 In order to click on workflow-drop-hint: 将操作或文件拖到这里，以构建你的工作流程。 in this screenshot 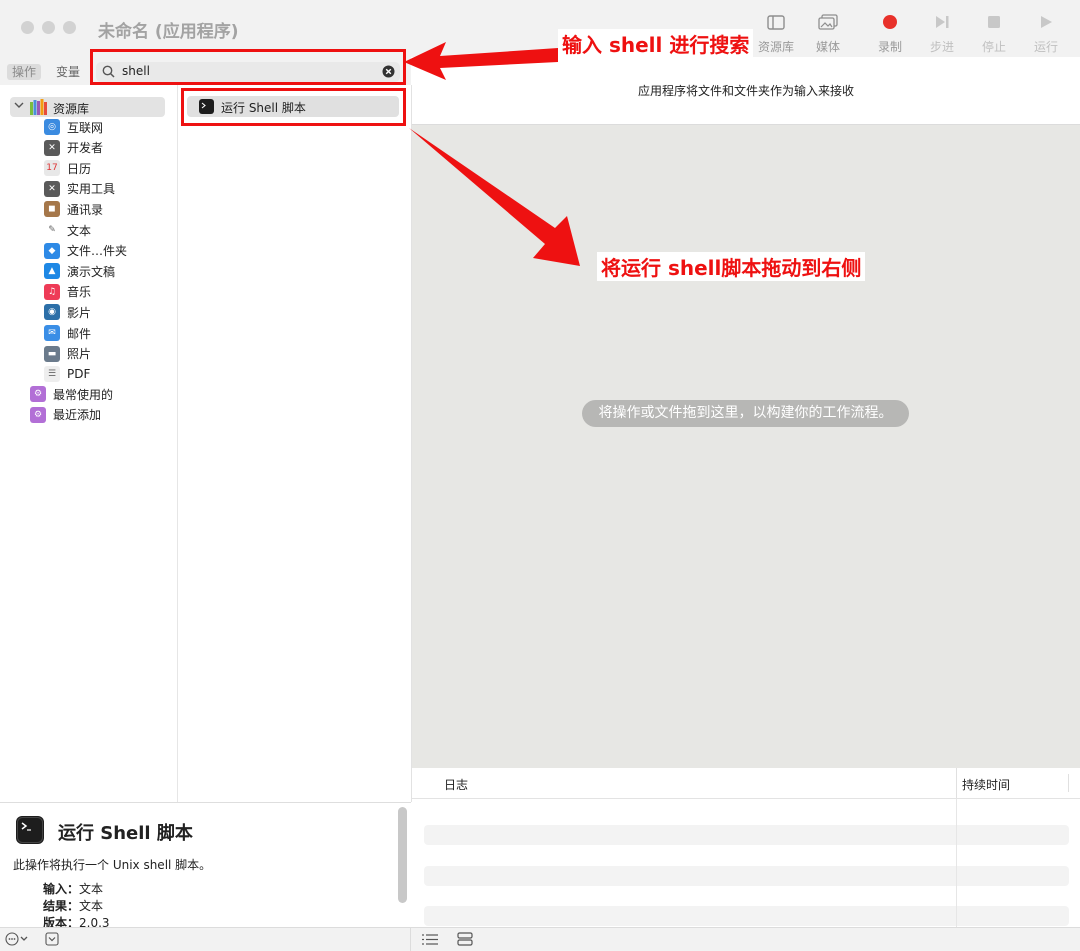, I will do `click(745, 413)`.